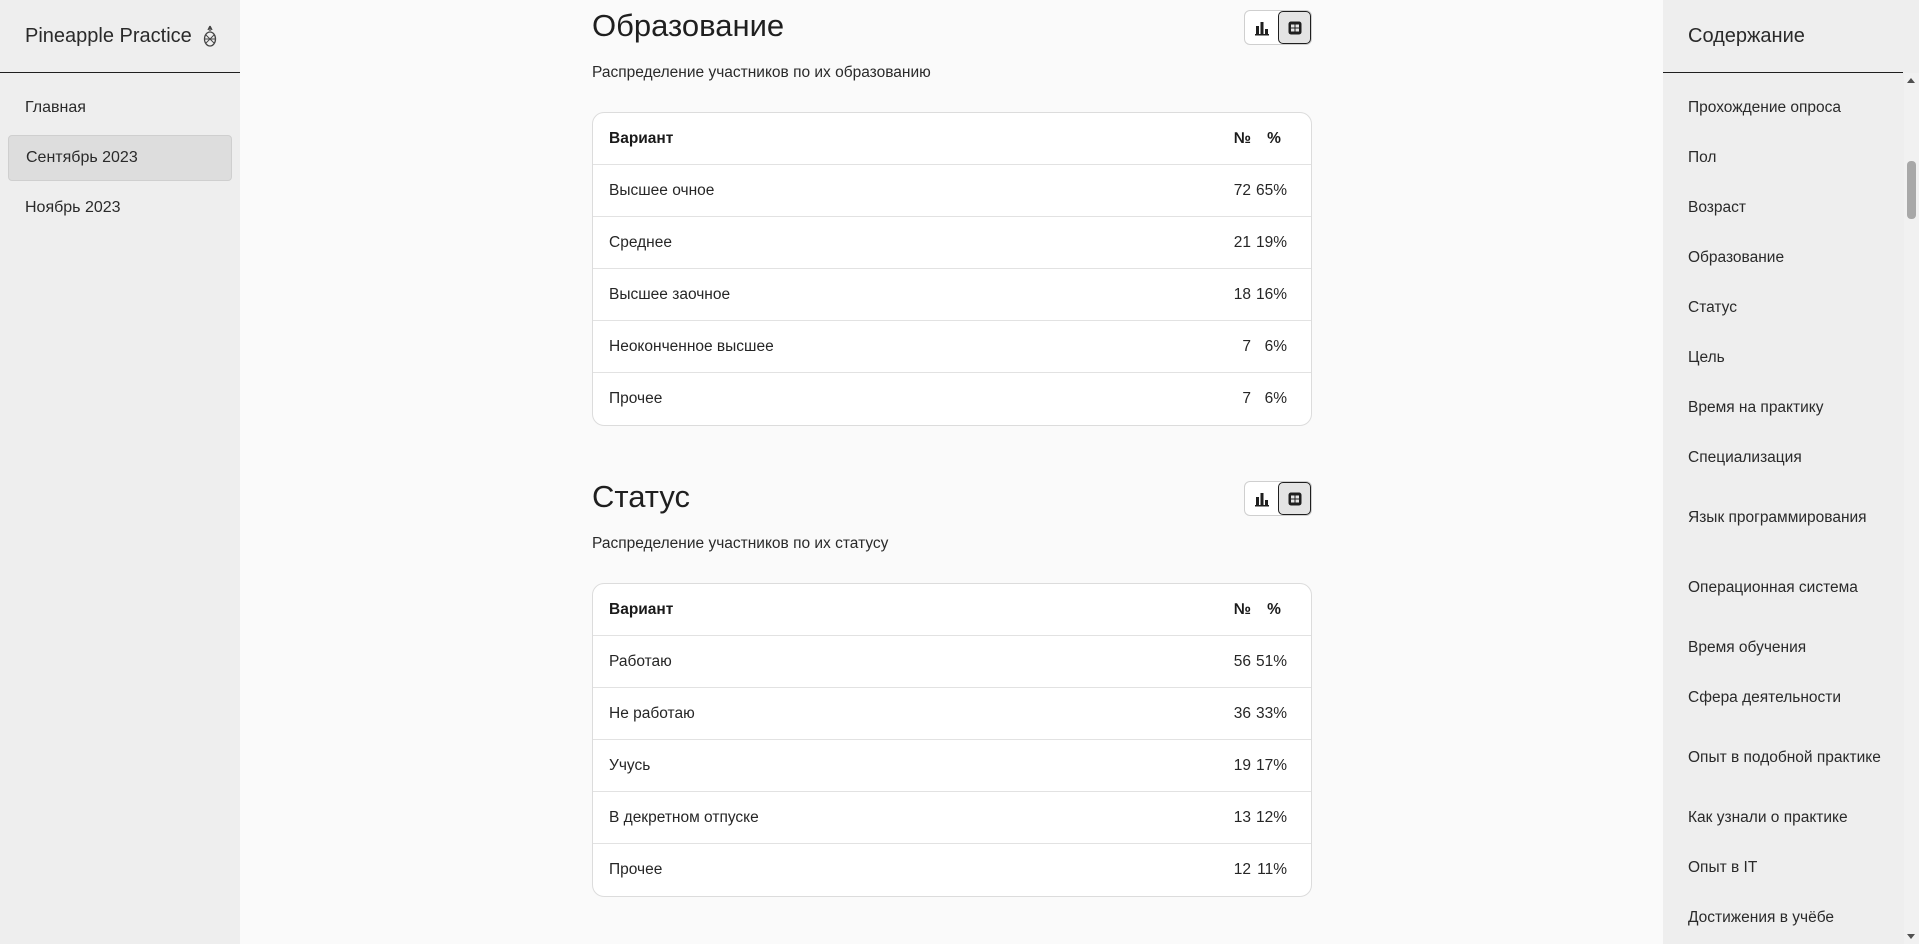  Describe the element at coordinates (1778, 758) in the screenshot. I see `toc-item: Опыт в подобной практике` at that location.